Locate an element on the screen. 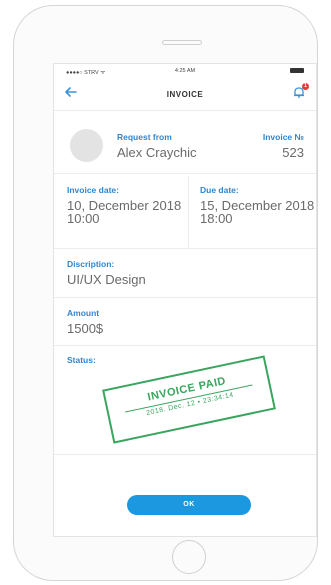 The height and width of the screenshot is (585, 331). due-time-value: 18:00 is located at coordinates (216, 218).